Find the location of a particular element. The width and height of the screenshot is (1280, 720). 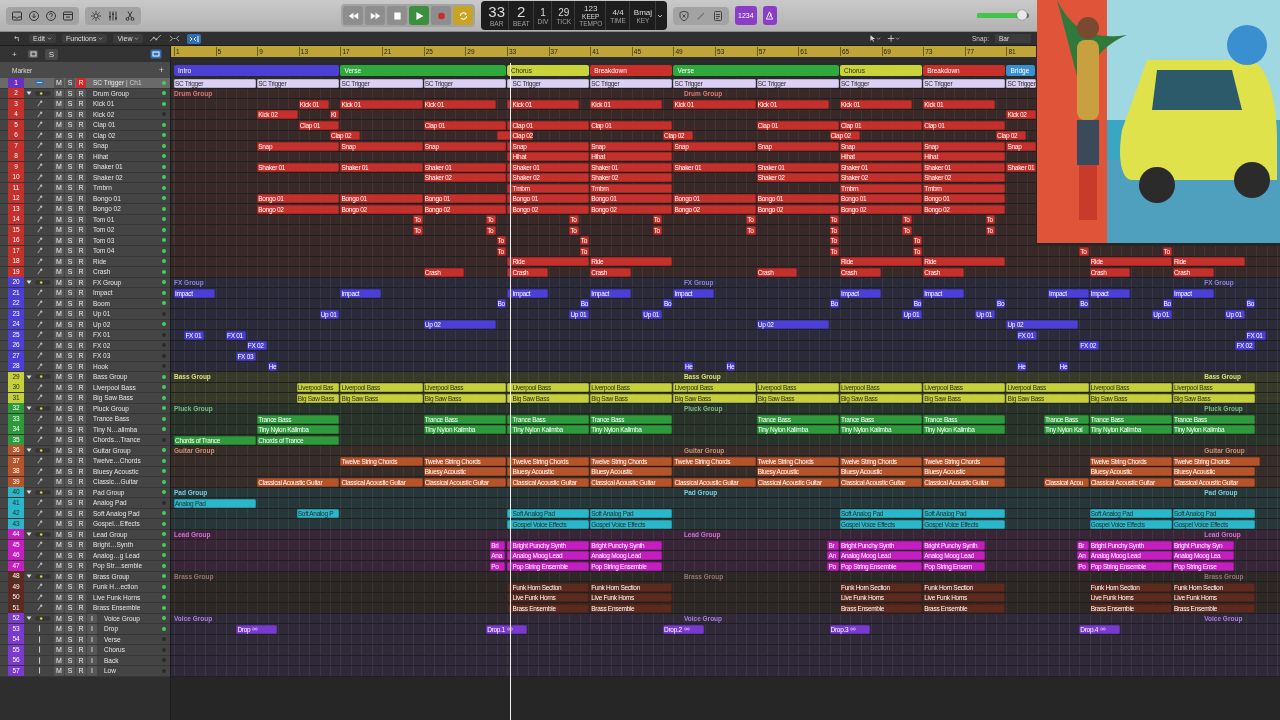

automation-icon is located at coordinates (156, 38).